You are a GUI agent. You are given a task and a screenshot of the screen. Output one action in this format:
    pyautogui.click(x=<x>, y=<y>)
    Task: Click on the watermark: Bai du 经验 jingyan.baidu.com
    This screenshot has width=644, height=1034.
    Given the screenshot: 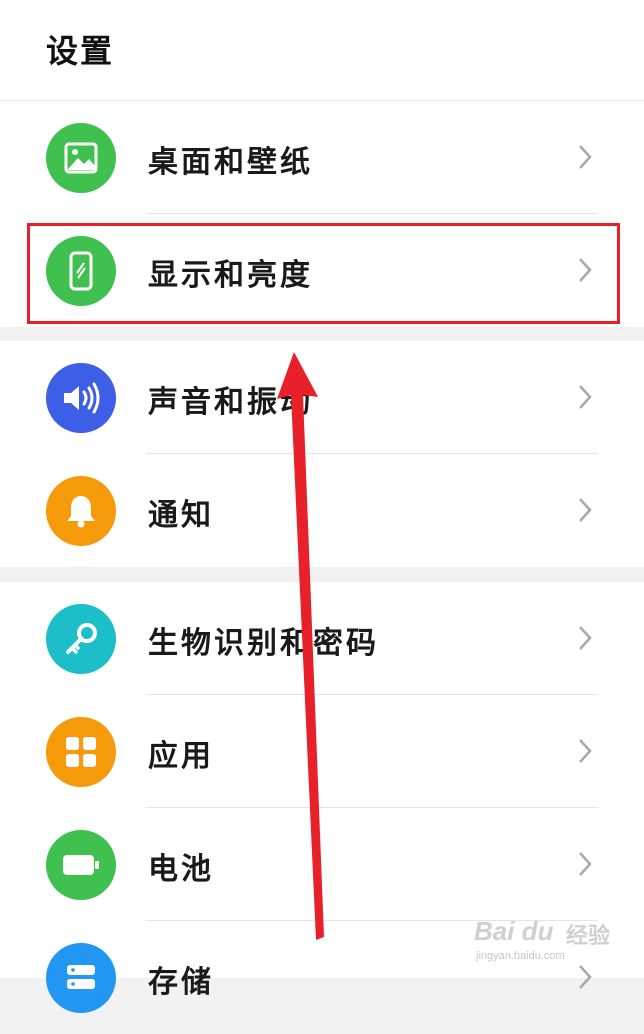 What is the action you would take?
    pyautogui.click(x=549, y=936)
    